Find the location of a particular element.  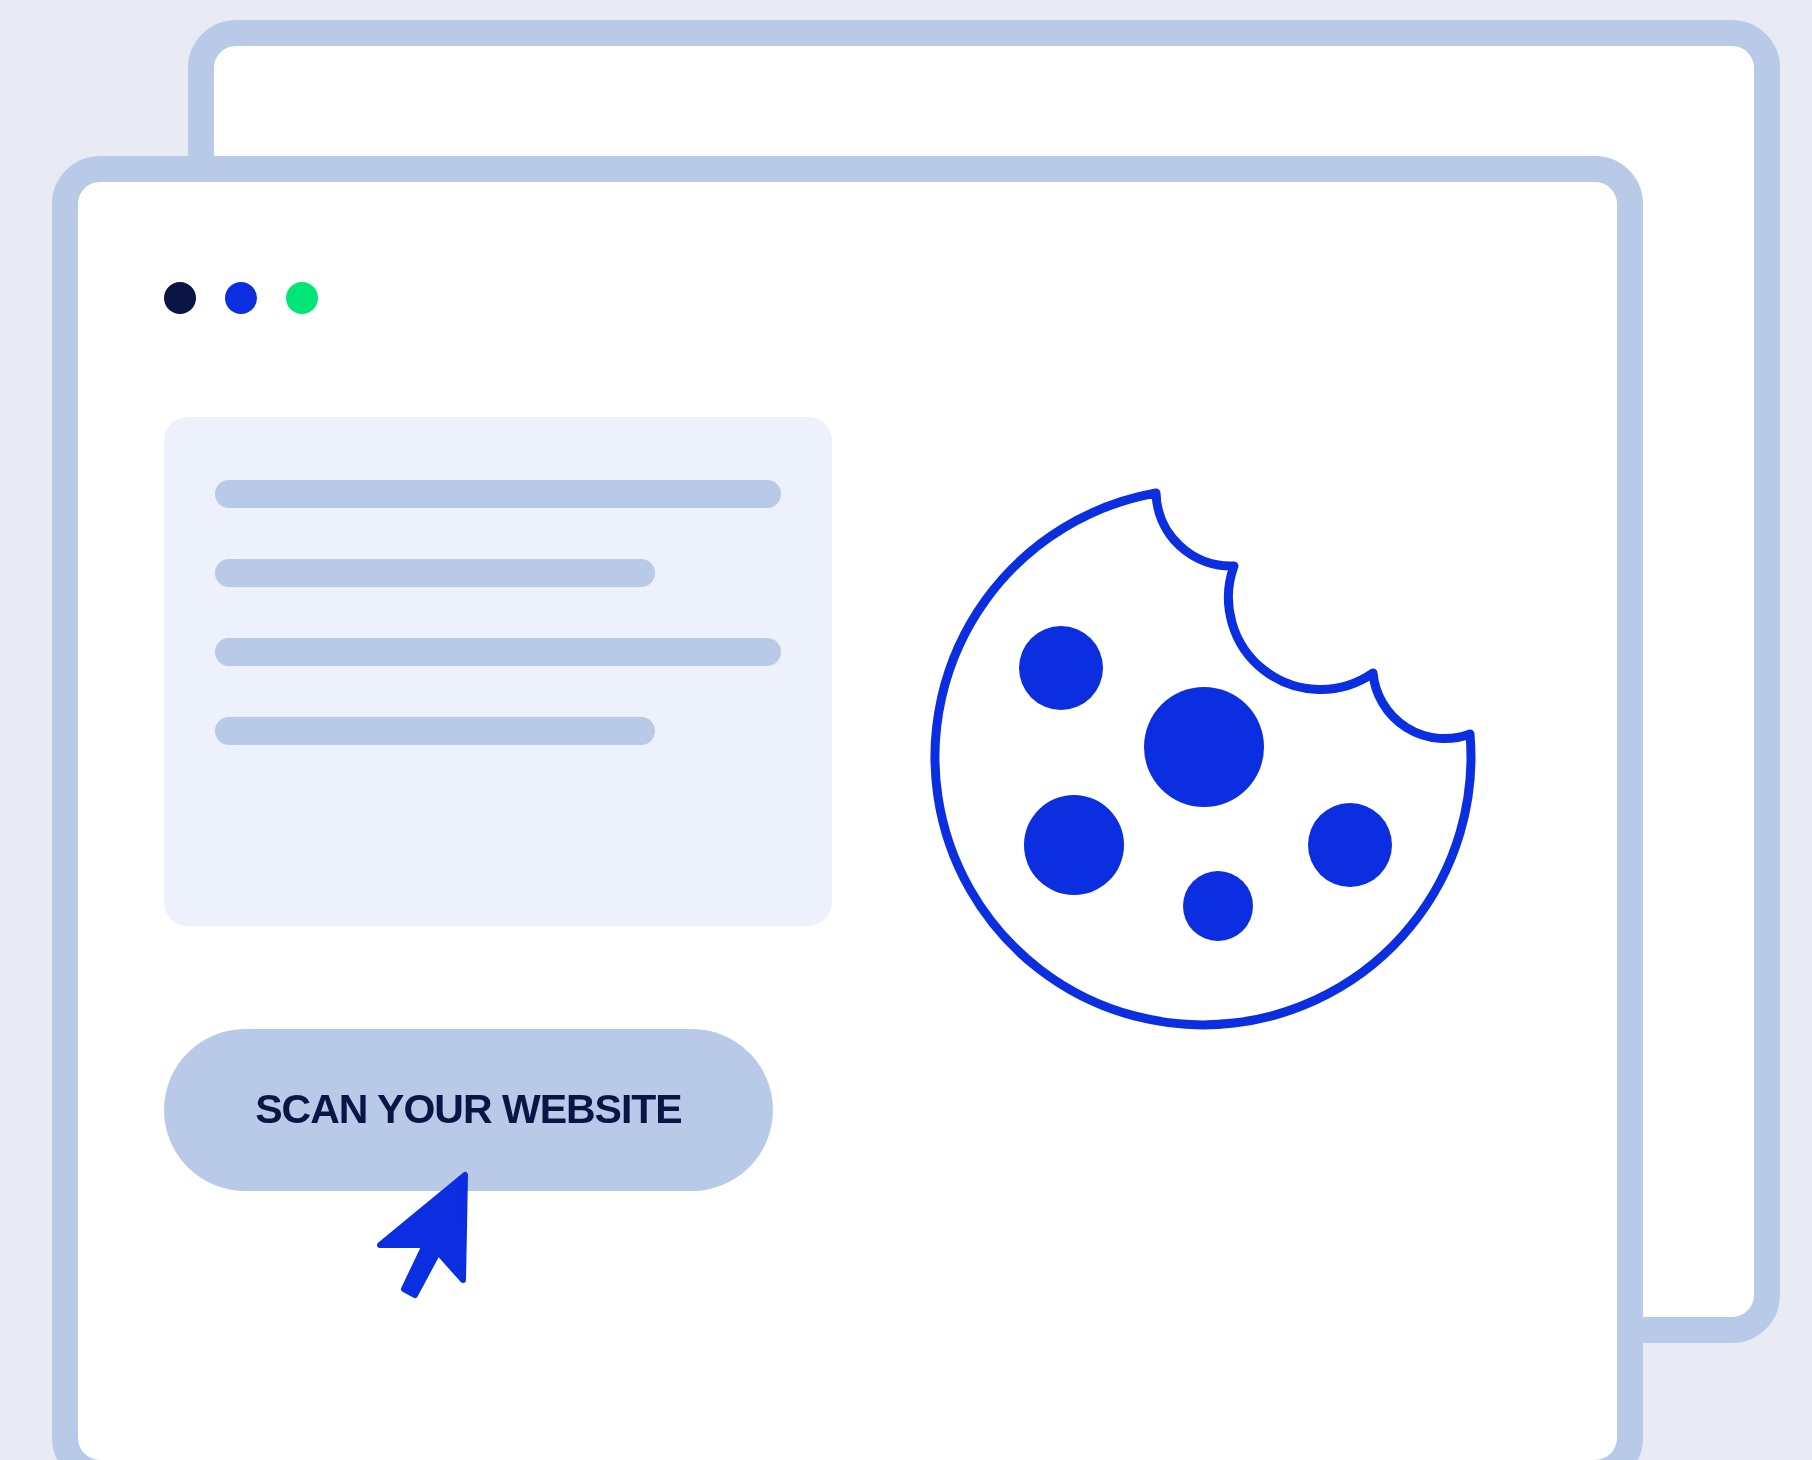

scan-button: SCAN YOUR WEBSITE is located at coordinates (468, 1110).